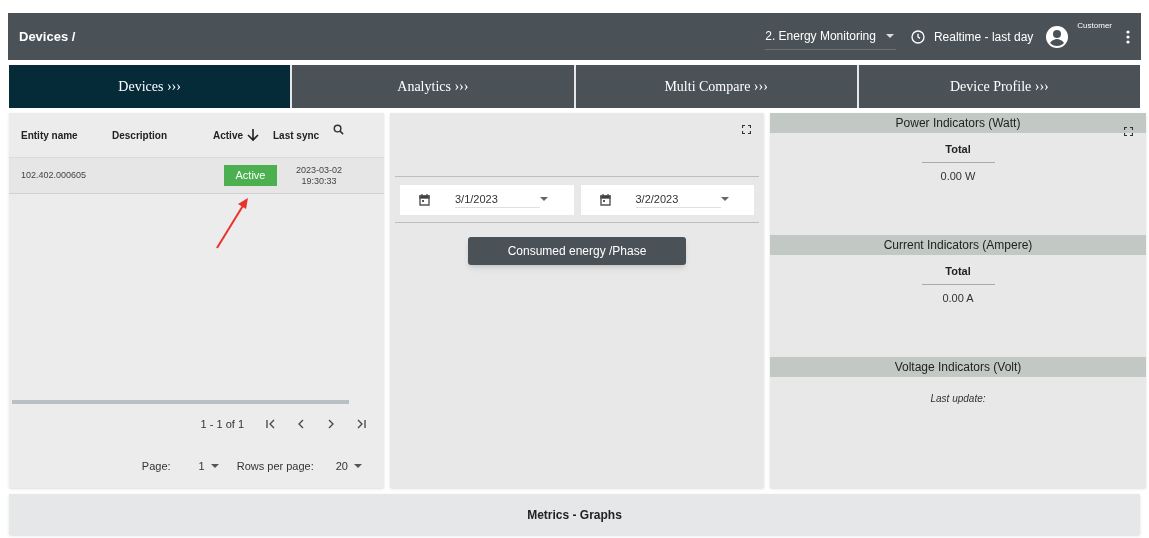 The image size is (1149, 538). Describe the element at coordinates (487, 199) in the screenshot. I see `date-field: 3/1/2023` at that location.